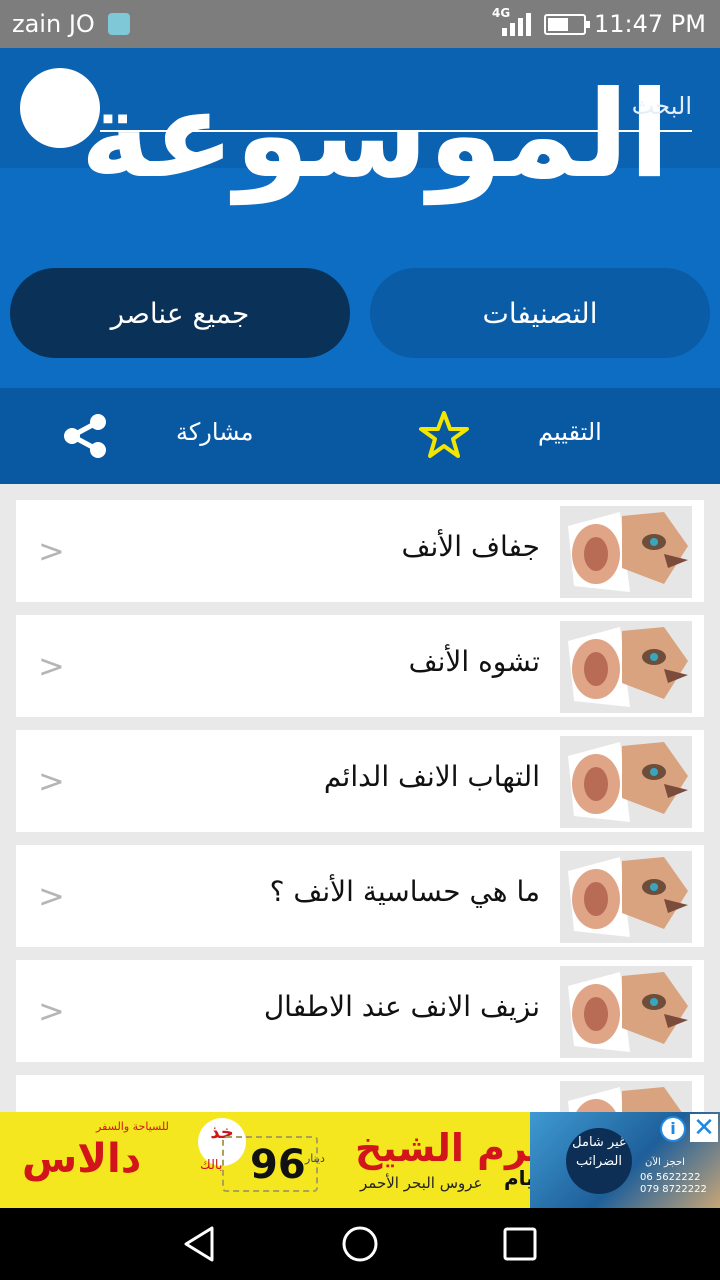 The image size is (720, 1280). What do you see at coordinates (673, 1129) in the screenshot?
I see `ad-info-icon: i` at bounding box center [673, 1129].